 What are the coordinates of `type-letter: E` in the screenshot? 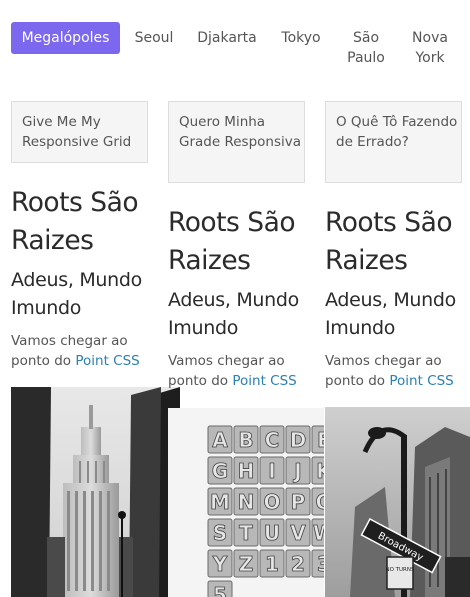 It's located at (320, 440).